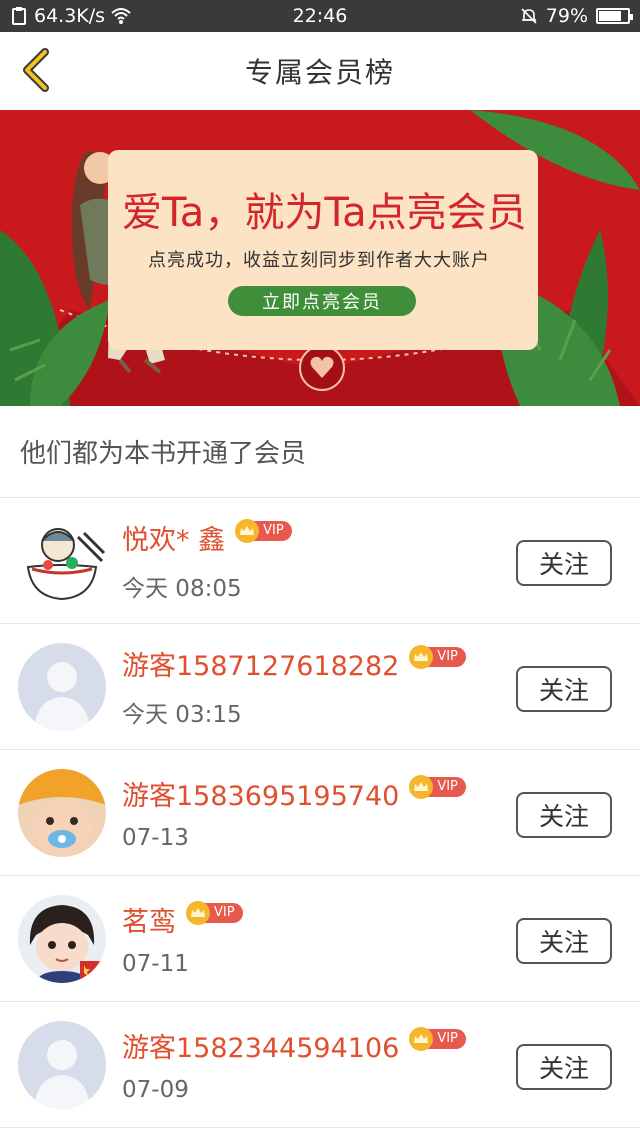 This screenshot has width=640, height=1138. I want to click on chevron-left-icon, so click(36, 70).